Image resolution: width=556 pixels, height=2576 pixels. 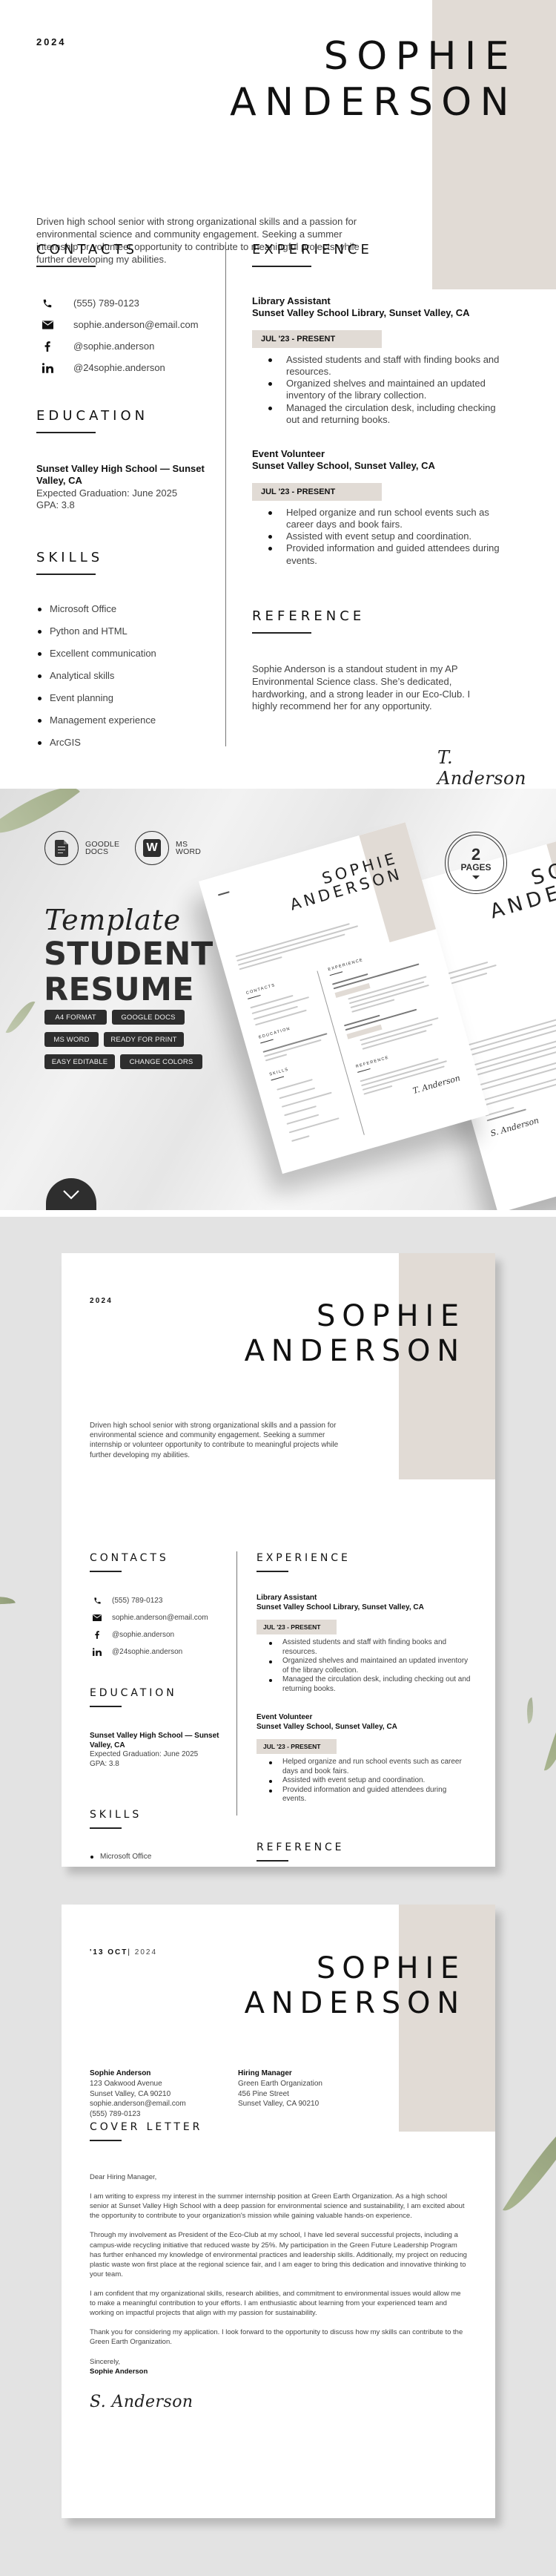 What do you see at coordinates (125, 748) in the screenshot?
I see `skill-item: ArcGIS` at bounding box center [125, 748].